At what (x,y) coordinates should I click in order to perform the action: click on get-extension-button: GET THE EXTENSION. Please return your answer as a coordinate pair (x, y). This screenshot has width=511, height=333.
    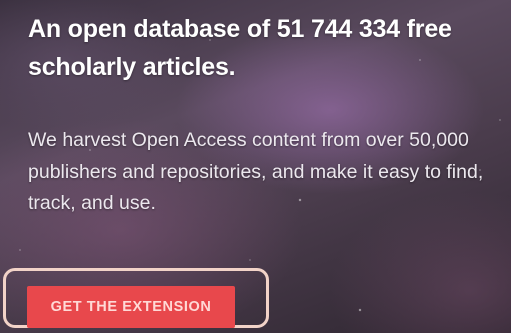
    Looking at the image, I should click on (131, 307).